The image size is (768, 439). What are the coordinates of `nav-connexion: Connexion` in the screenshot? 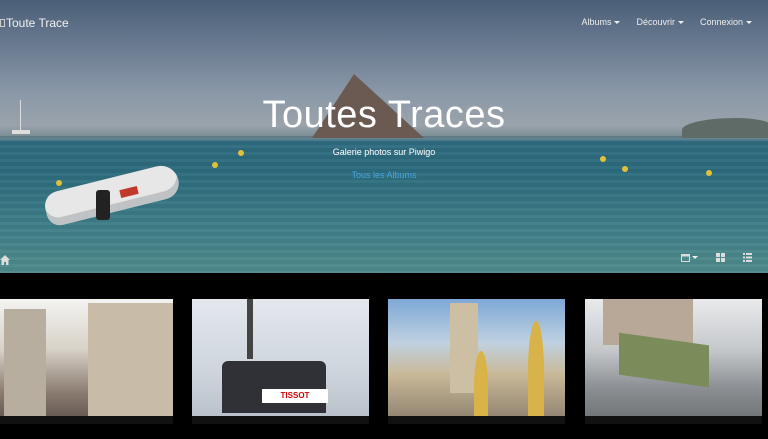 It's located at (726, 22).